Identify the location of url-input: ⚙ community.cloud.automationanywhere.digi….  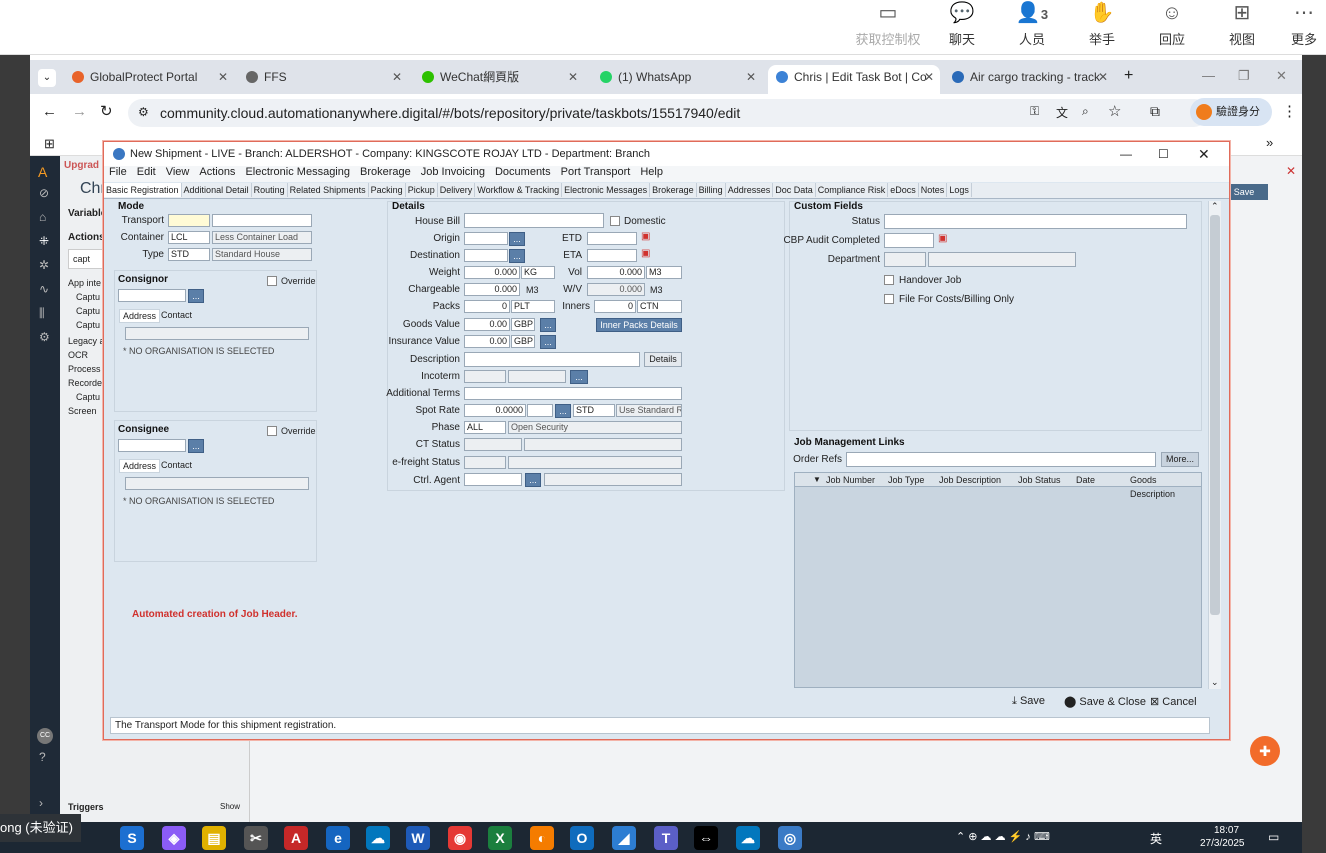
(668, 113).